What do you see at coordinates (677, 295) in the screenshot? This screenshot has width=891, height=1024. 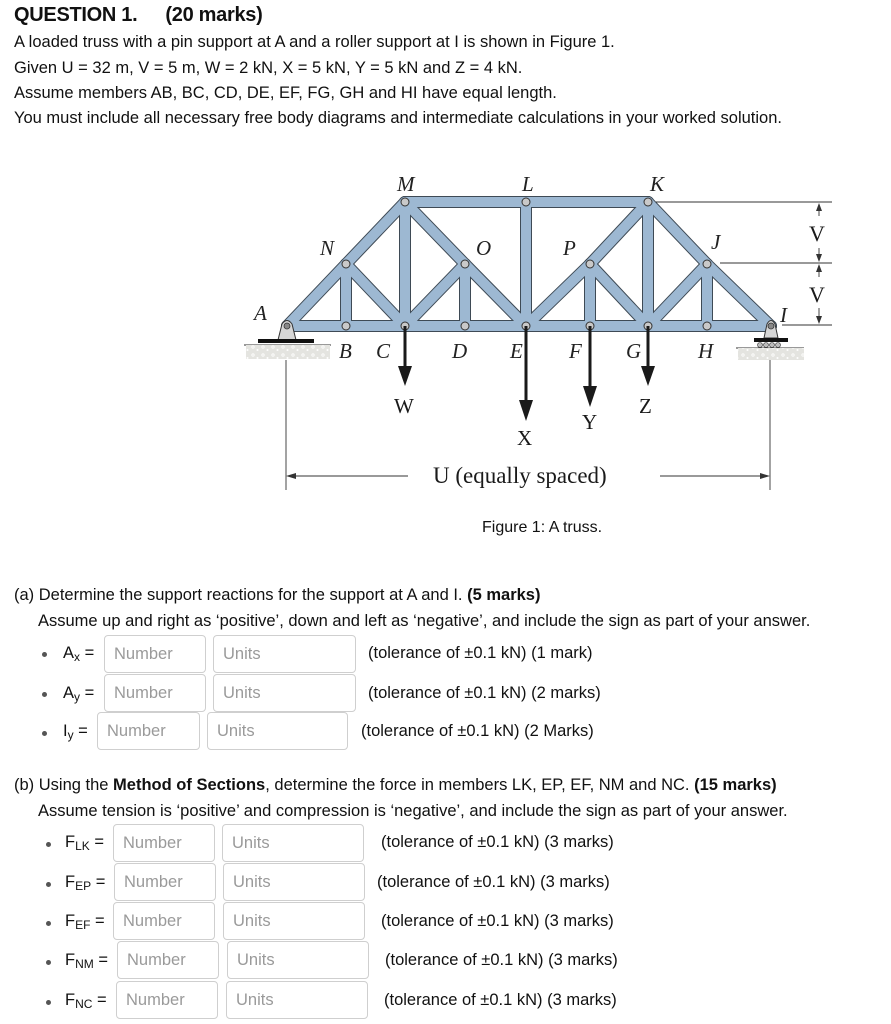 I see `member-gj` at bounding box center [677, 295].